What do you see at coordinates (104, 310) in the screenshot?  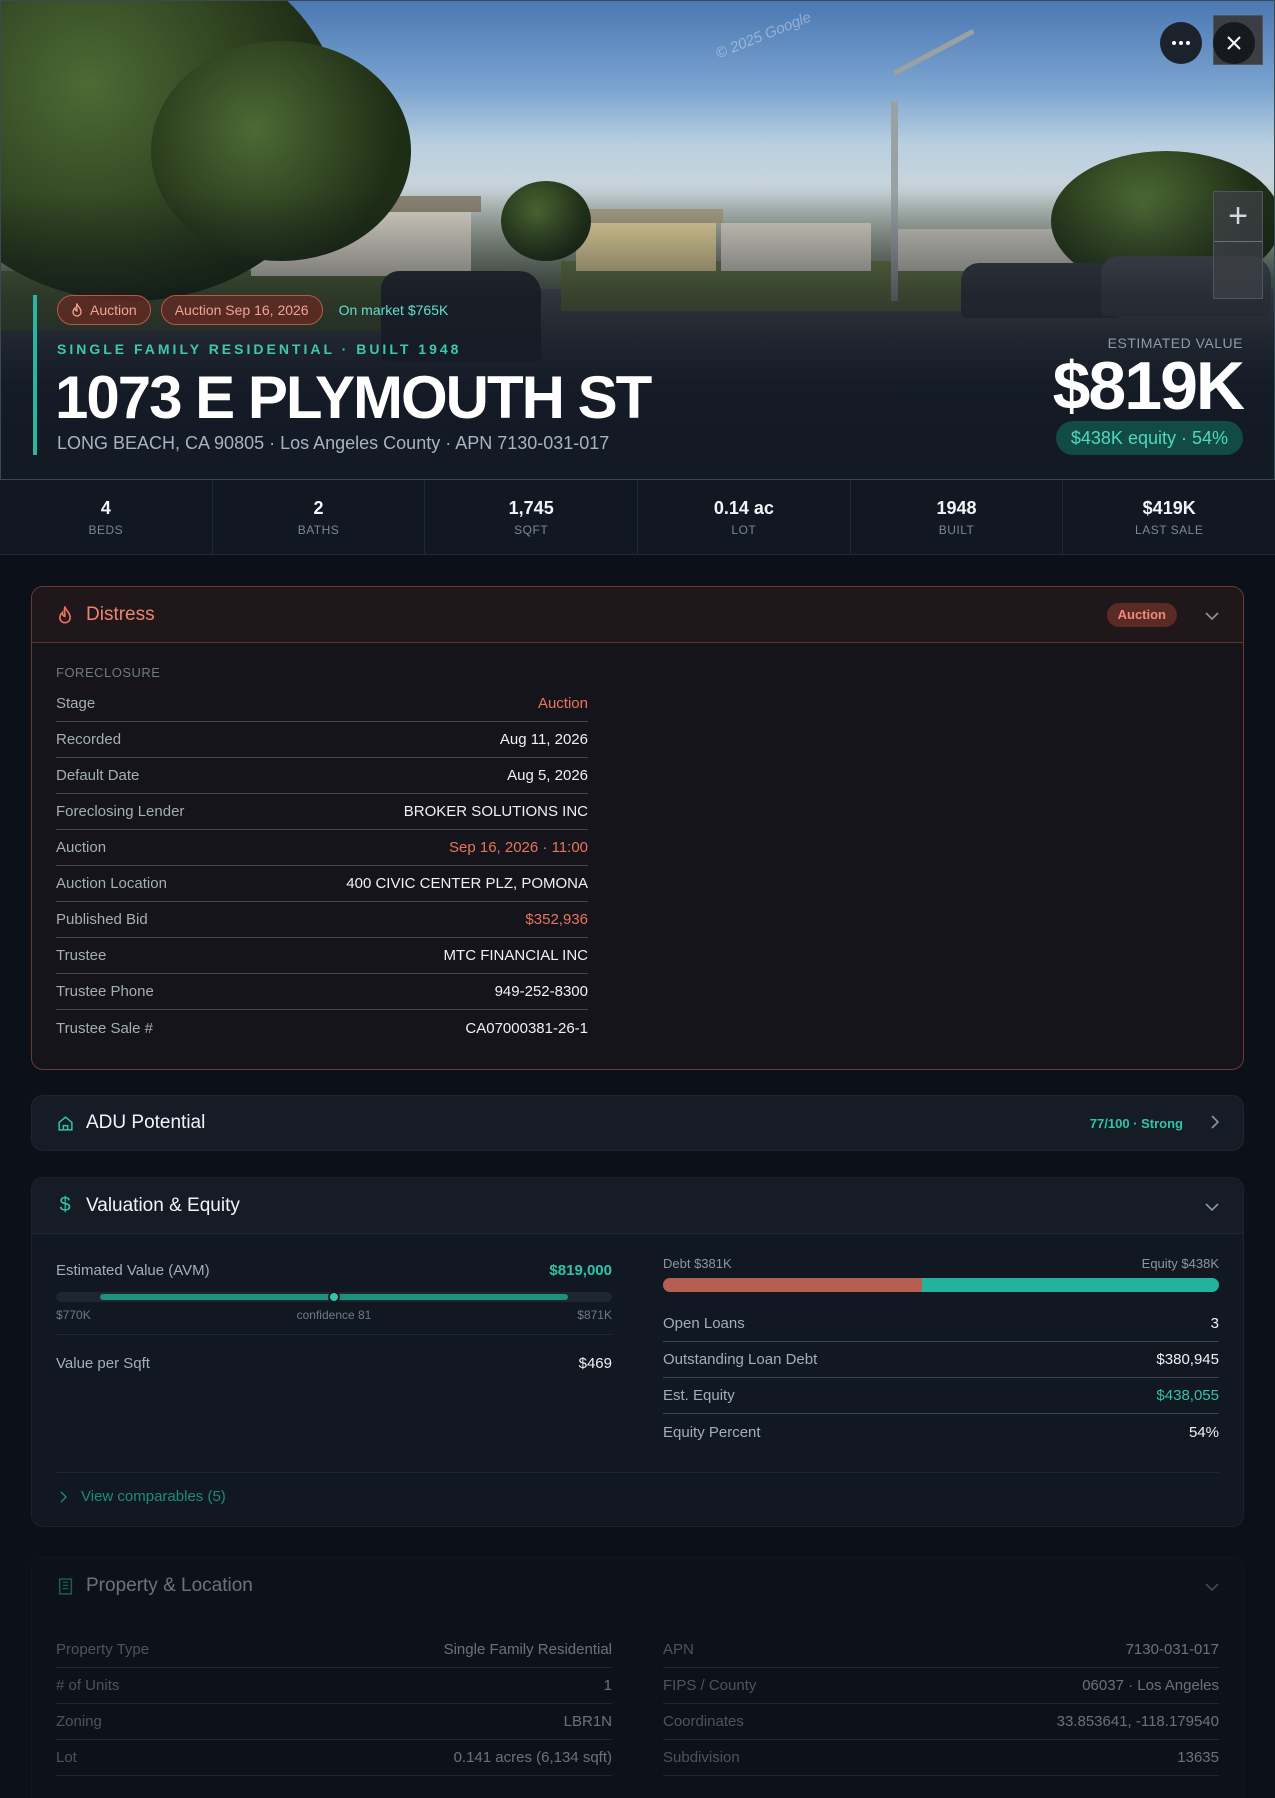 I see `auction-pill: Auction` at bounding box center [104, 310].